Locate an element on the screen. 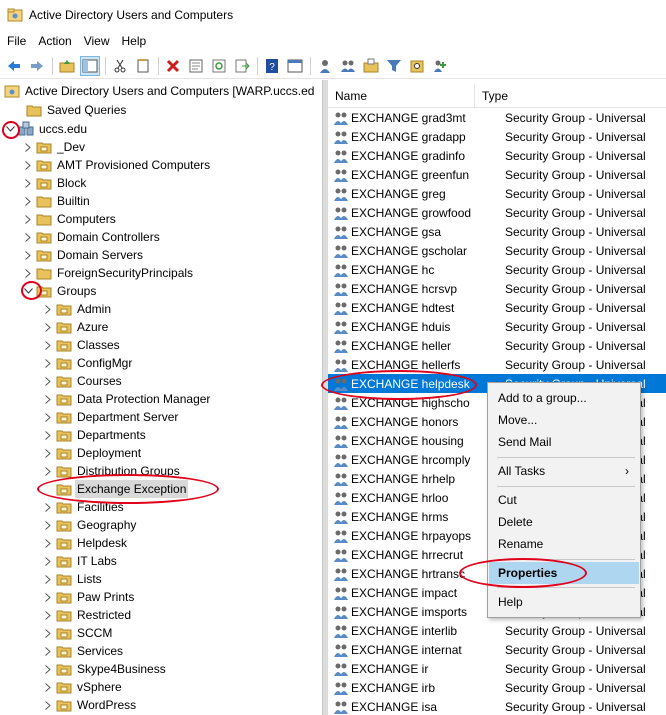 This screenshot has height=715, width=666. tree-item-foreignsecurityprincipals: ForeignSecurityPrincipals is located at coordinates (108, 273).